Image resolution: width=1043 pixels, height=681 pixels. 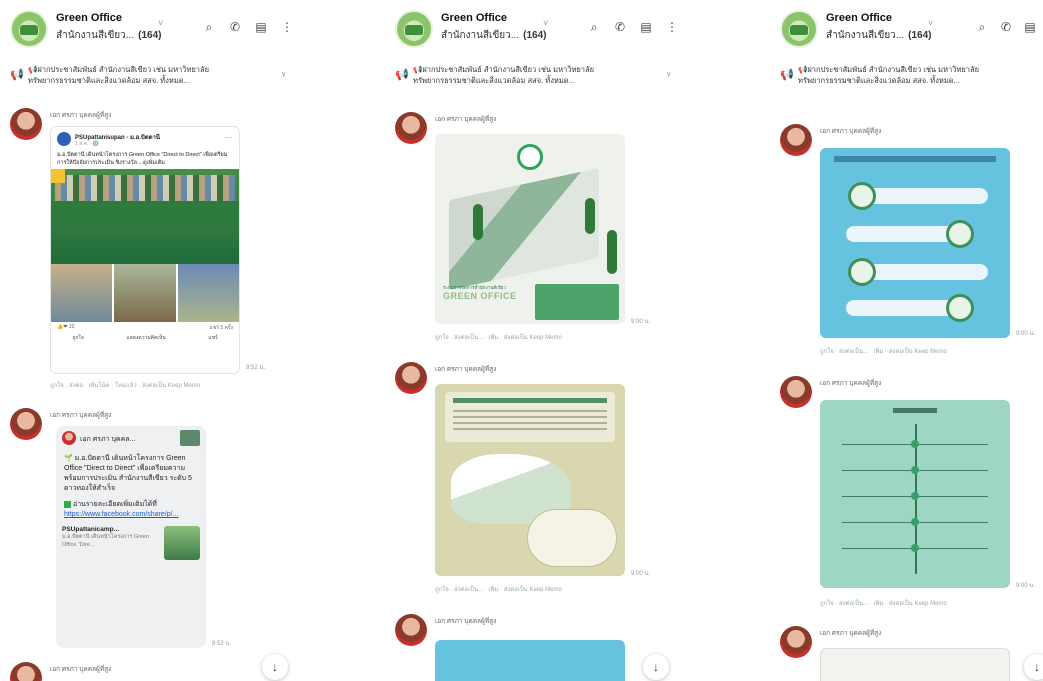 What do you see at coordinates (77, 340) in the screenshot?
I see `fb-like-button: ถูกใจ` at bounding box center [77, 340].